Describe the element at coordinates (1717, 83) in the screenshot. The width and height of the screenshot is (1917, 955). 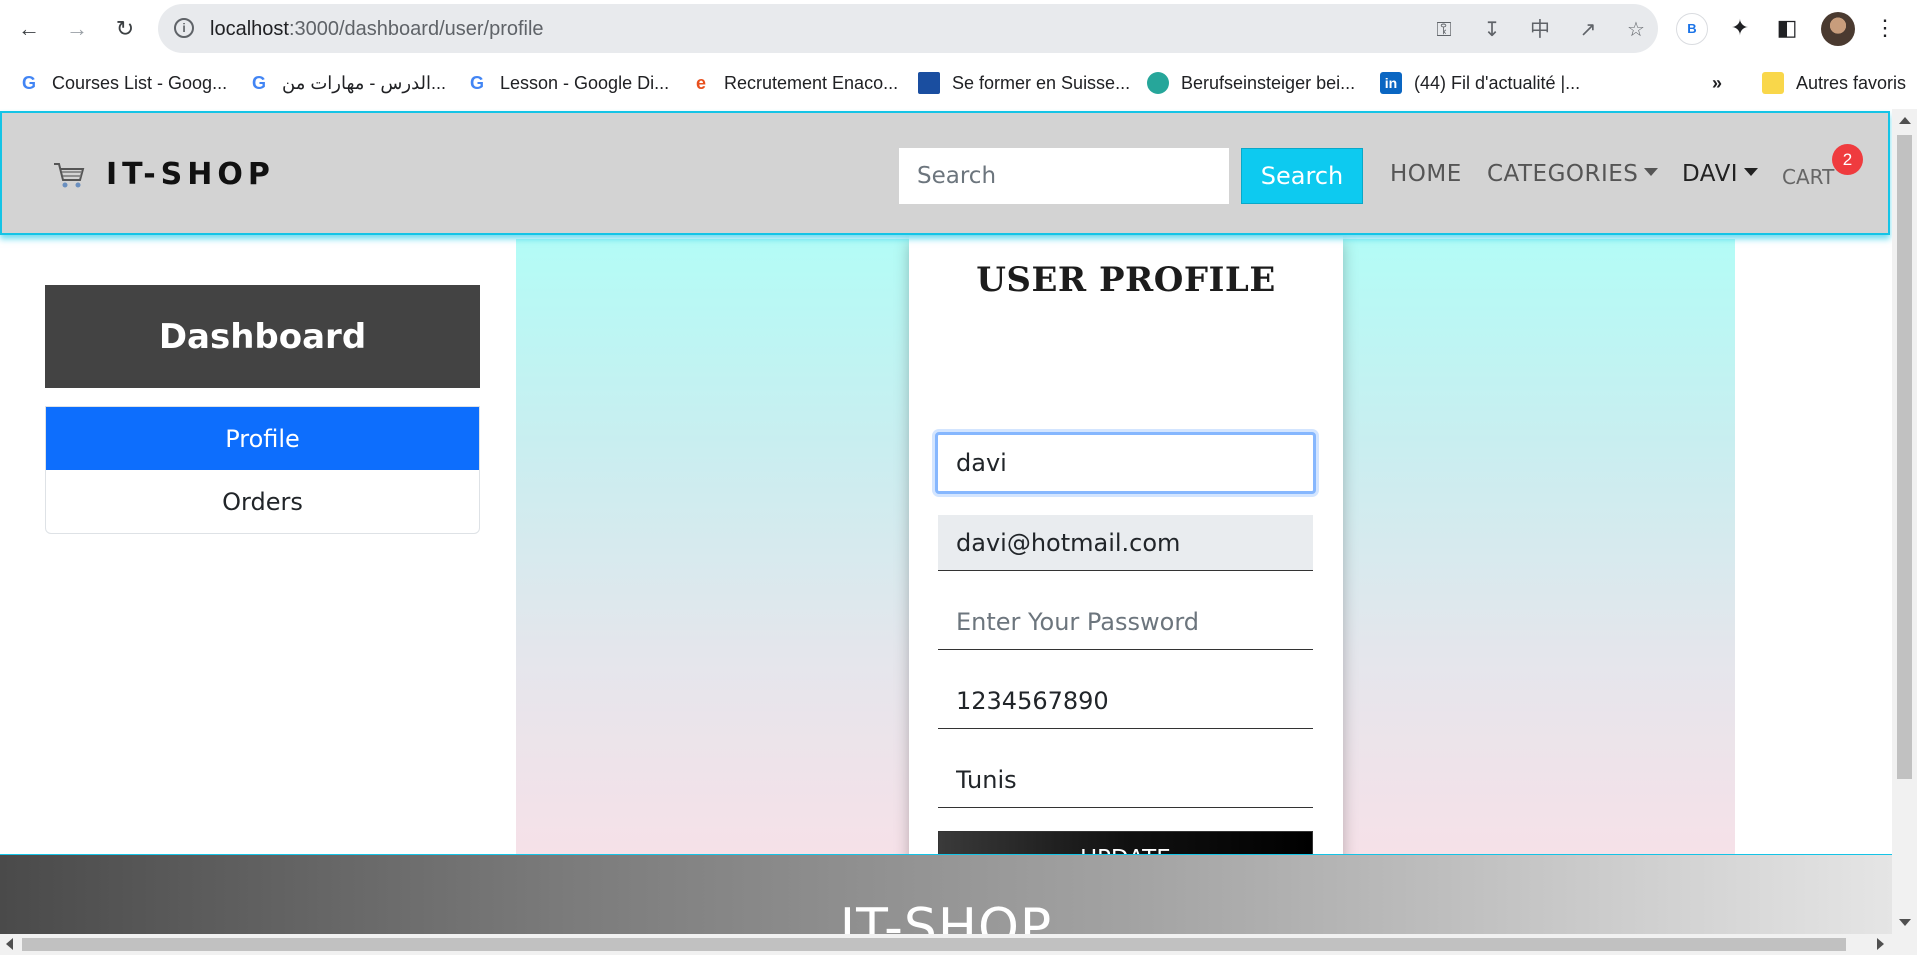
I see `bookmarks-more-button: »` at that location.